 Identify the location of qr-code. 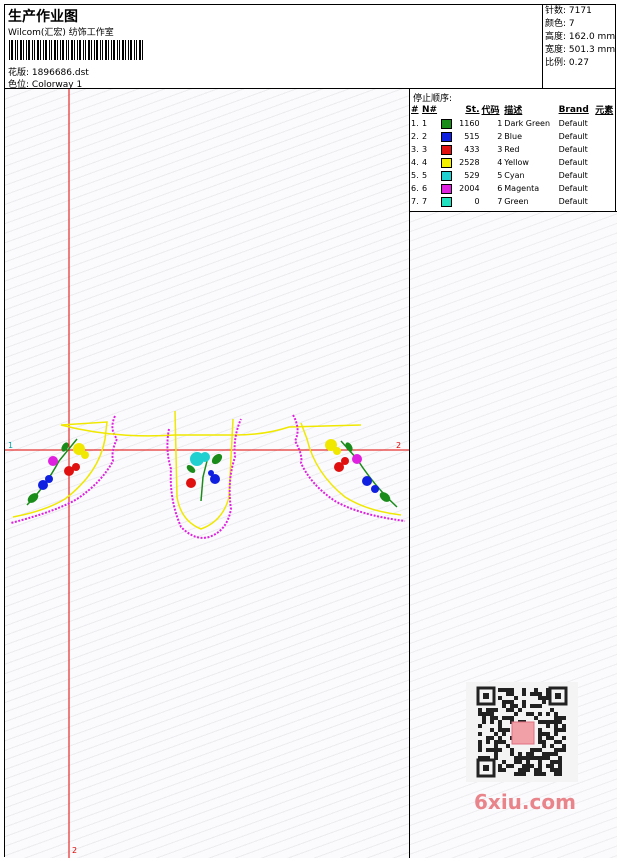
(522, 732).